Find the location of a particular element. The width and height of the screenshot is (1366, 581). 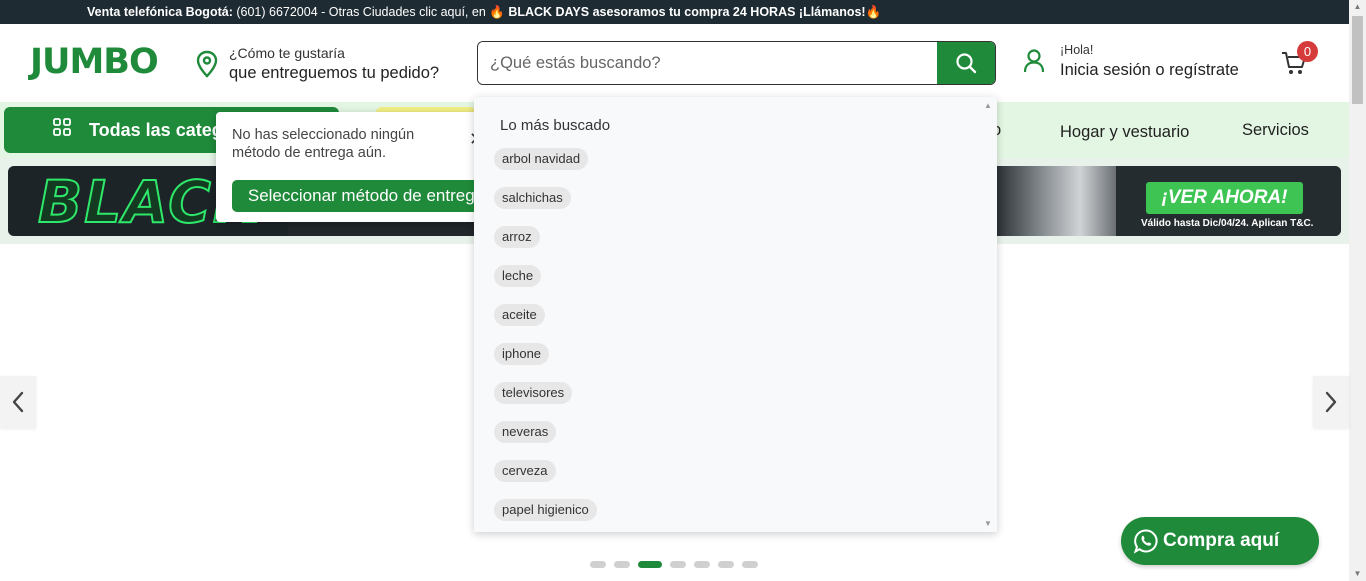

suggestion-chip: iphone is located at coordinates (522, 354).